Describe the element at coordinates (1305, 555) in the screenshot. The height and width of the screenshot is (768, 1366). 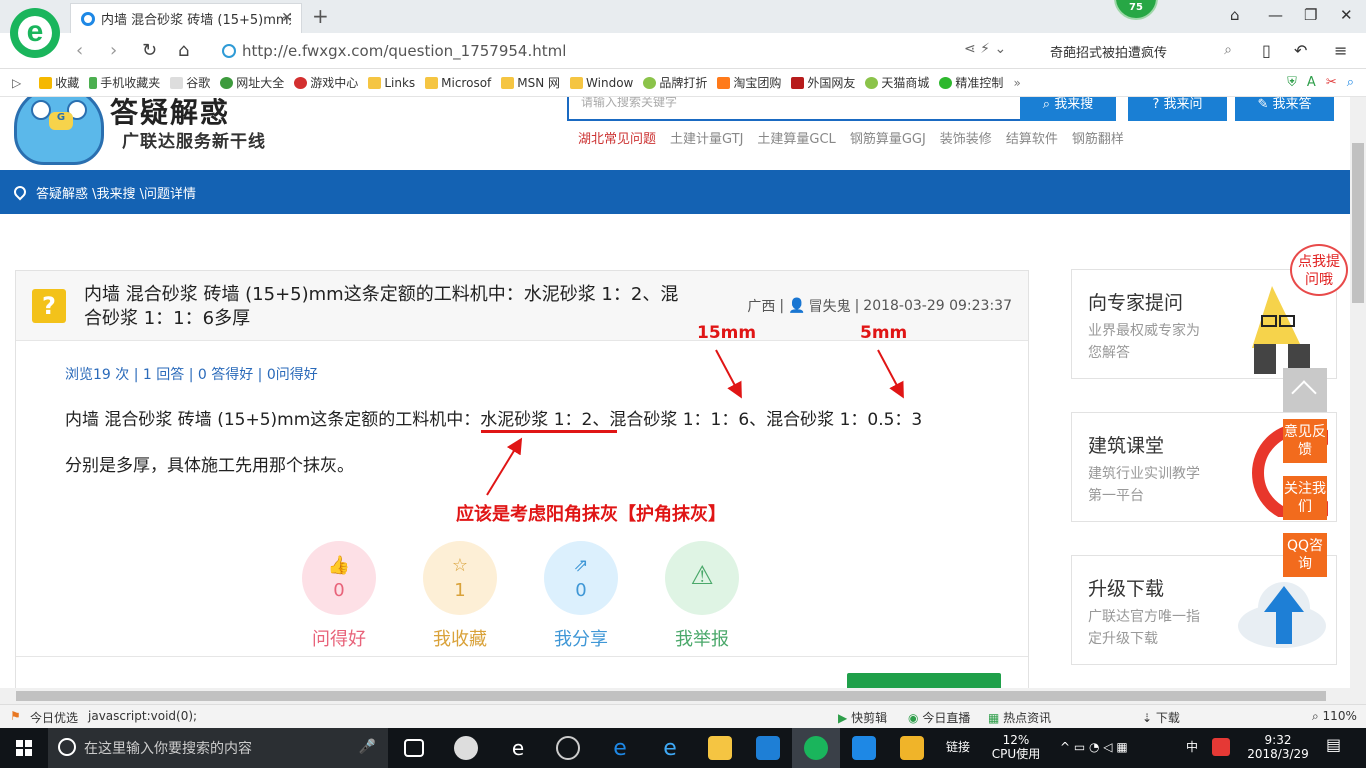
I see `qq-button: QQ咨询` at that location.